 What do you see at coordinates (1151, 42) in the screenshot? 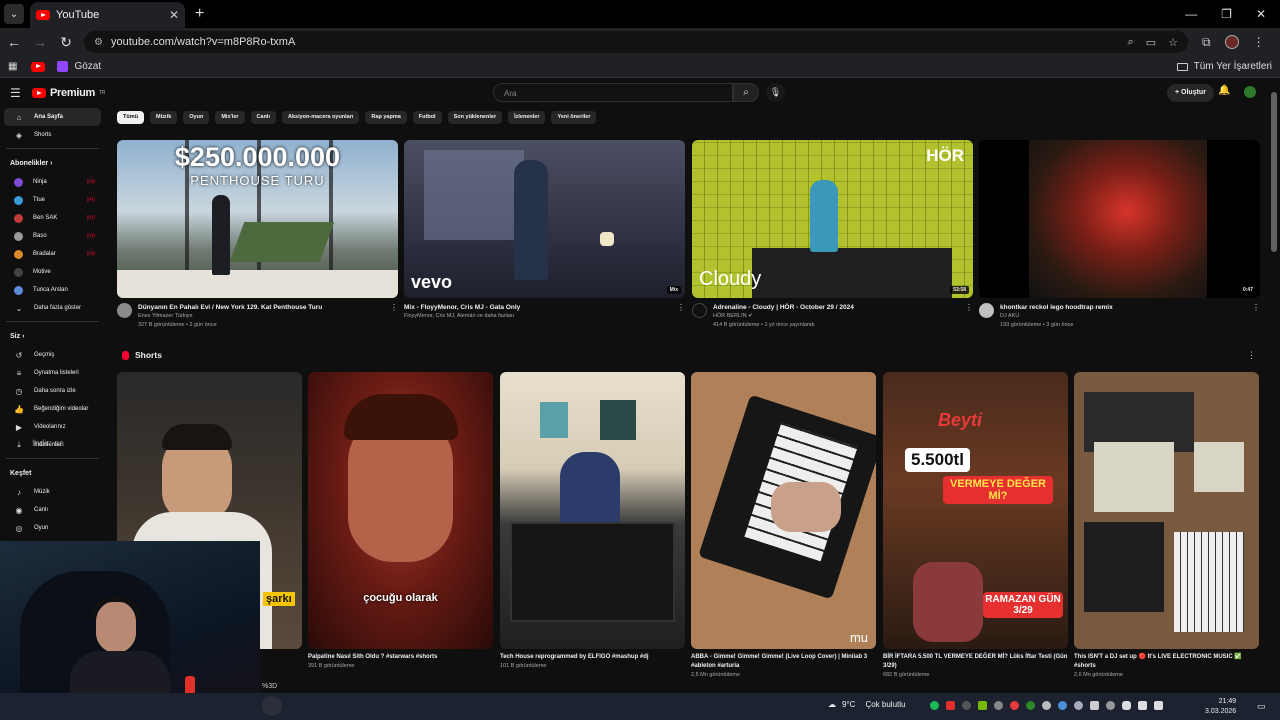
I see `cast-icon: ▭` at bounding box center [1151, 42].